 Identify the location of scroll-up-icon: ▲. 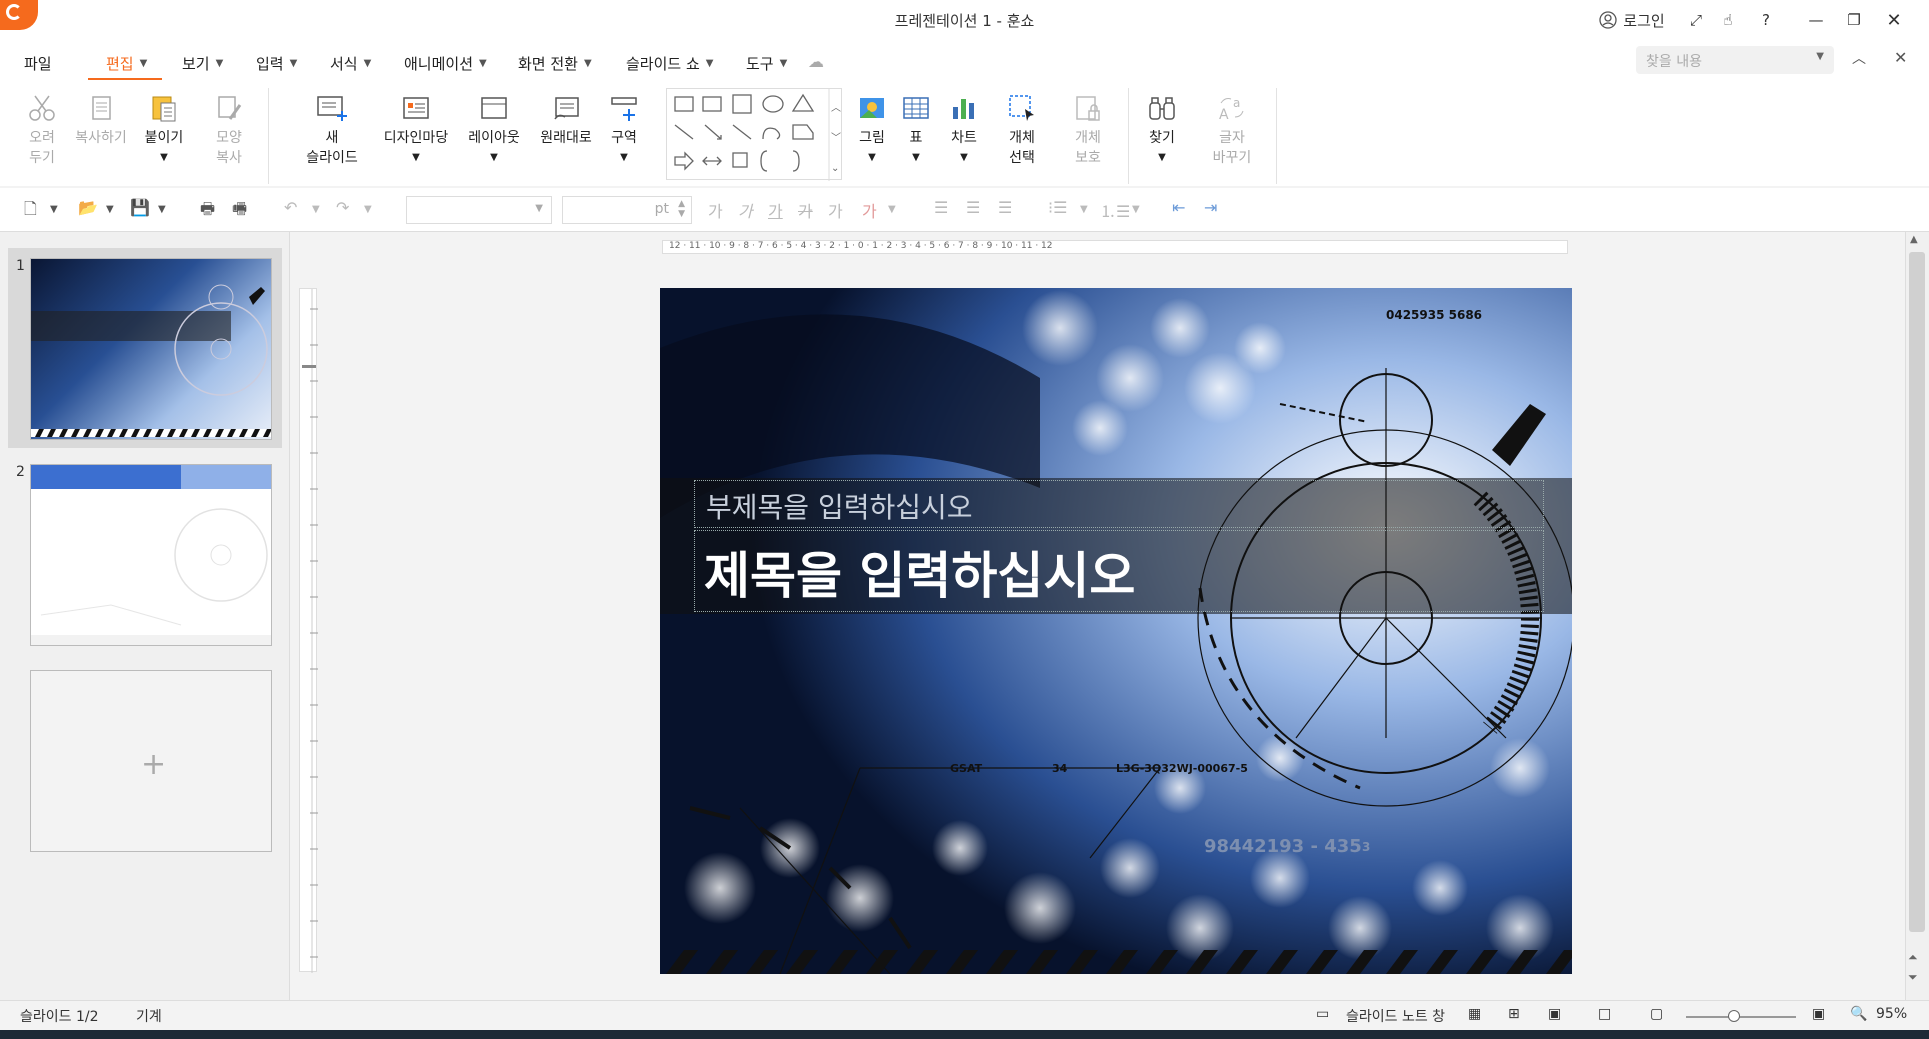
(1914, 239).